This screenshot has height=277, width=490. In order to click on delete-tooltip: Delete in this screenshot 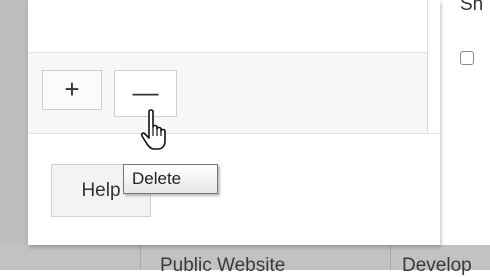, I will do `click(170, 179)`.